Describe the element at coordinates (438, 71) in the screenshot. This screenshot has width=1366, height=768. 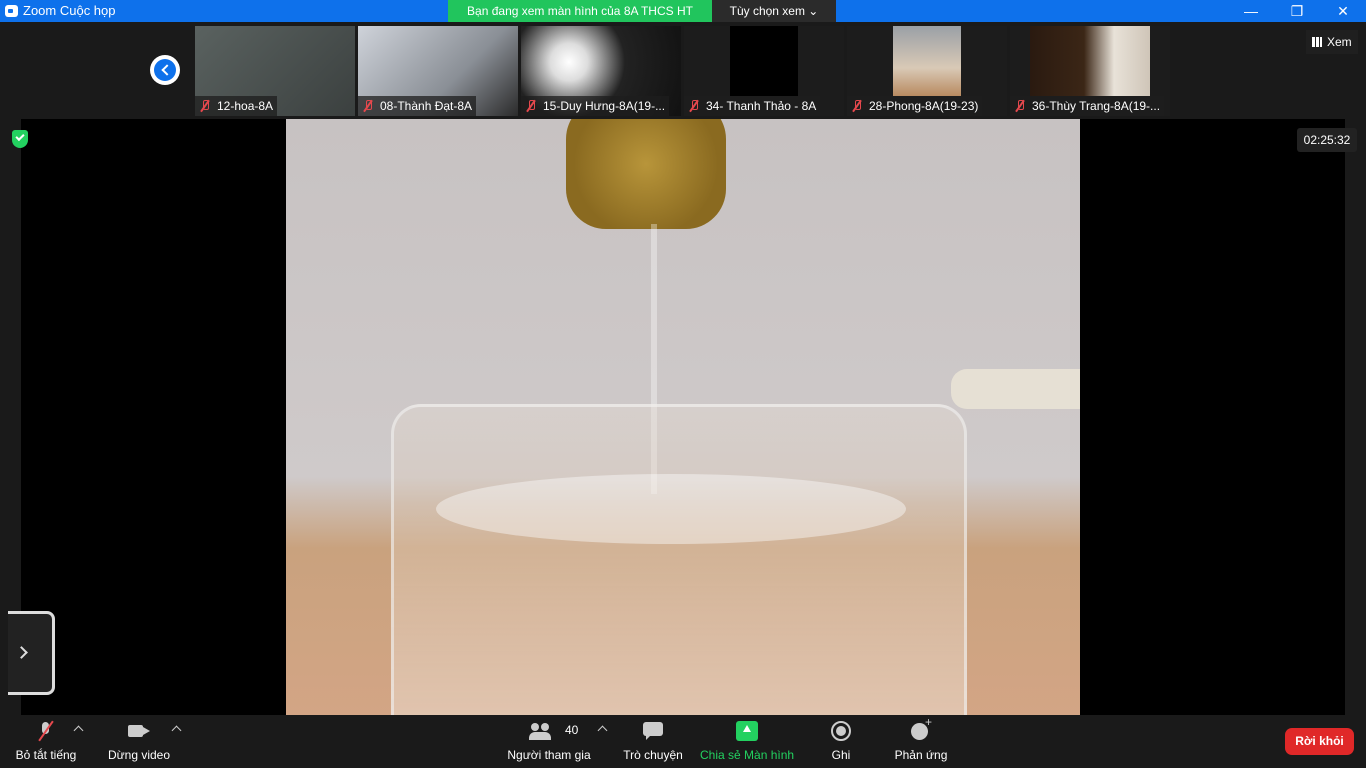
I see `participant-thumbnail: 08-Thành Đạt-8A` at that location.